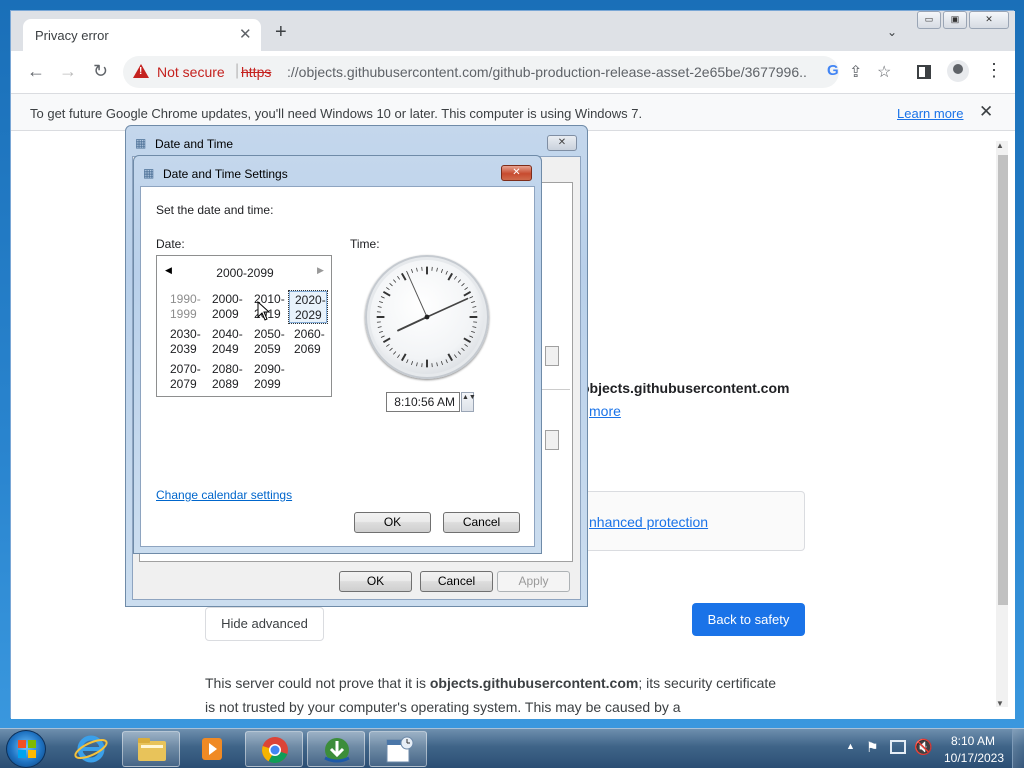 The image size is (1024, 768). I want to click on learn-more-link-partial: more, so click(605, 411).